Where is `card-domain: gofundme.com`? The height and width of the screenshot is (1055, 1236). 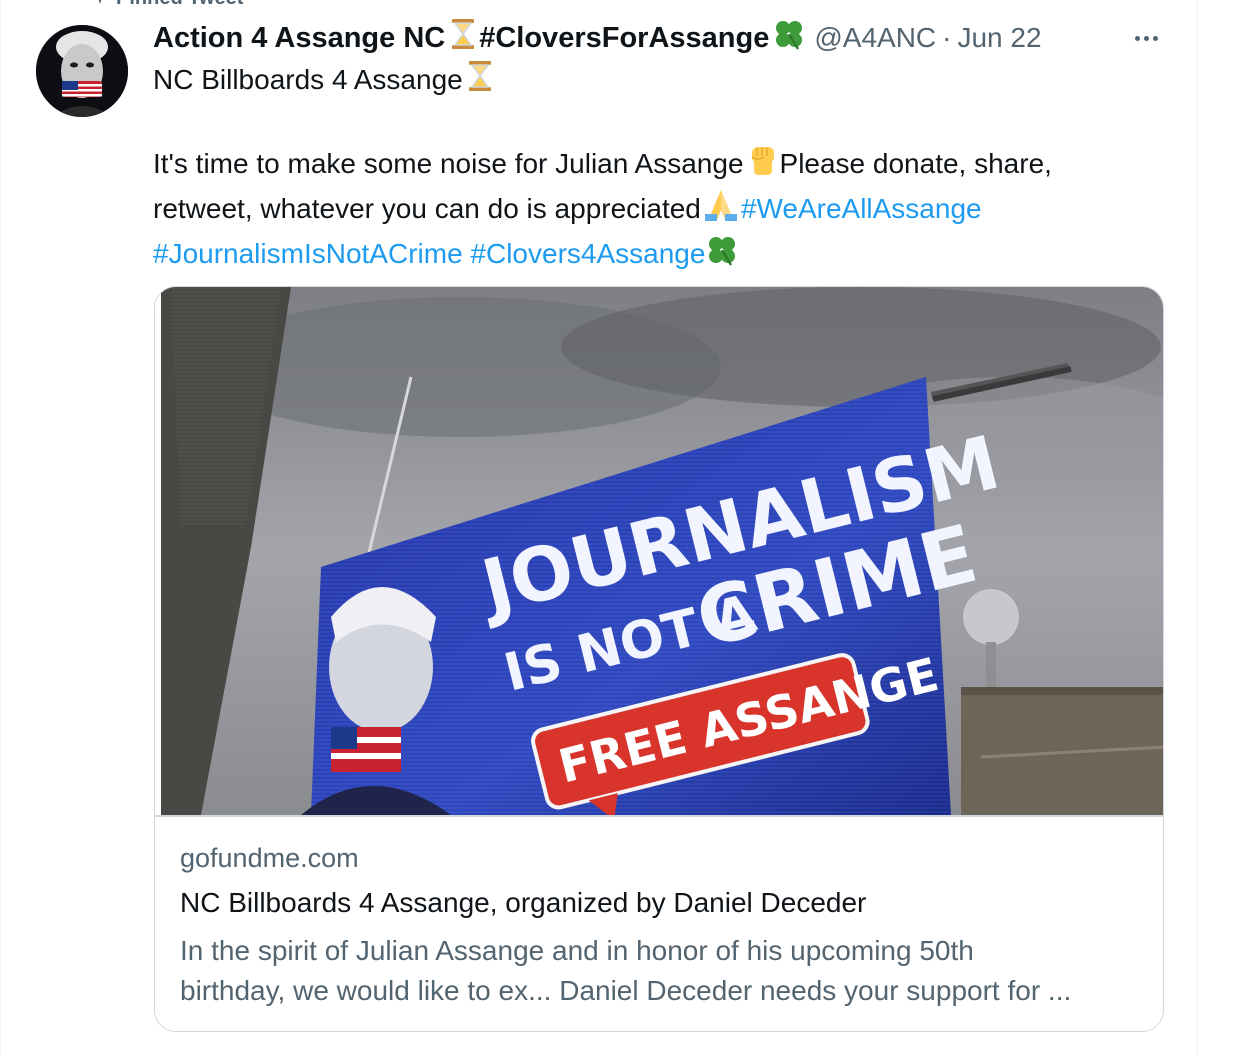
card-domain: gofundme.com is located at coordinates (269, 858).